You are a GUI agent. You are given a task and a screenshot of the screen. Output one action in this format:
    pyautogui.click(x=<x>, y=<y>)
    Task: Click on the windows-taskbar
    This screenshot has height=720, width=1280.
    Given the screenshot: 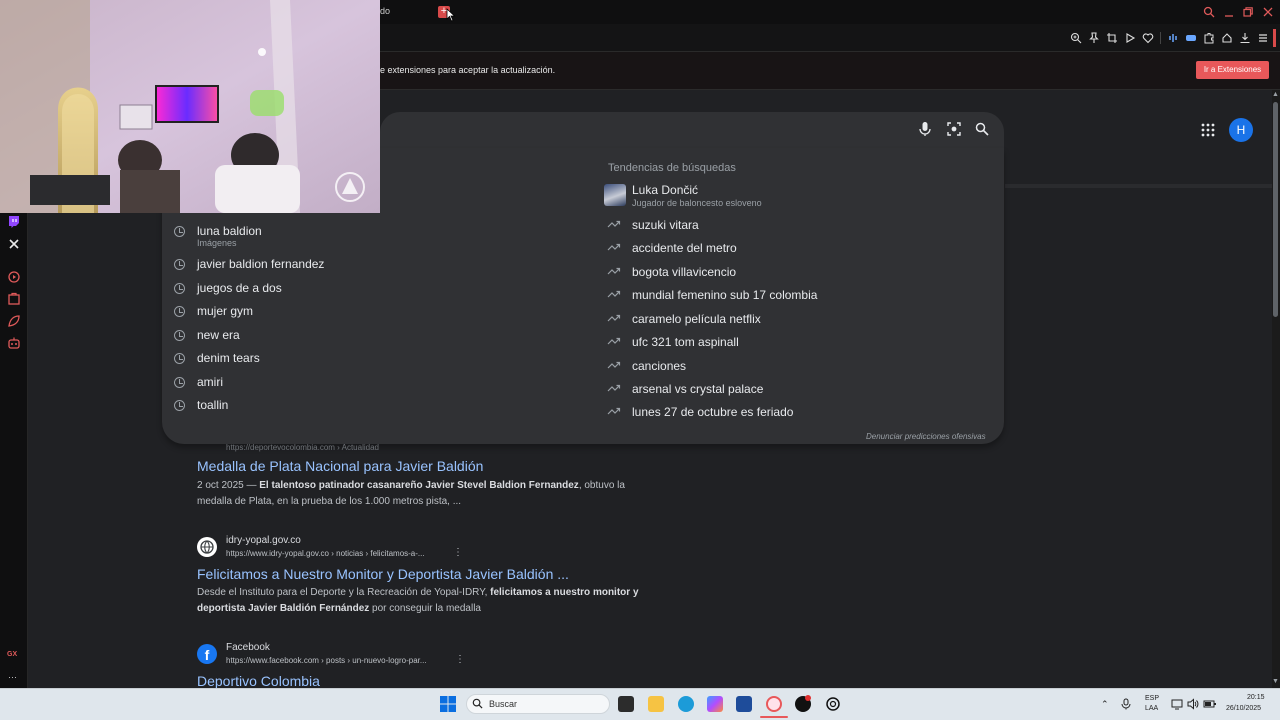 What is the action you would take?
    pyautogui.click(x=640, y=704)
    